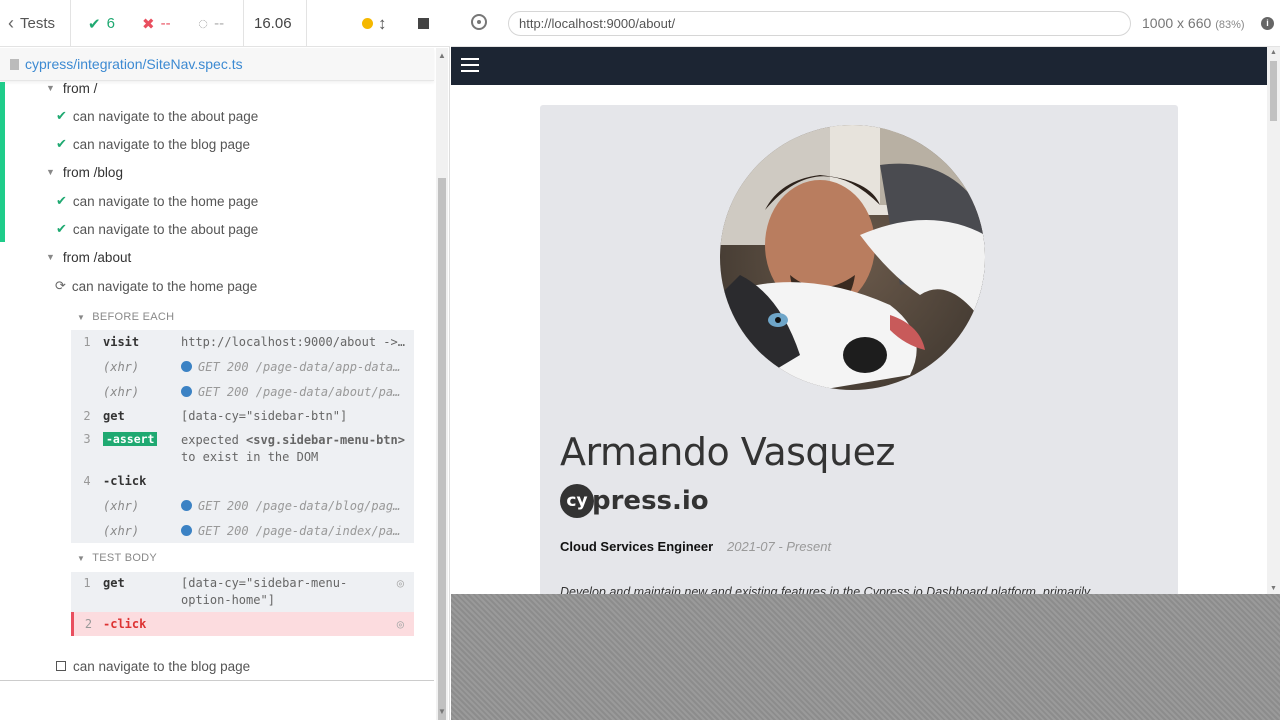 The image size is (1280, 720). I want to click on company-logo: cy press.io, so click(634, 501).